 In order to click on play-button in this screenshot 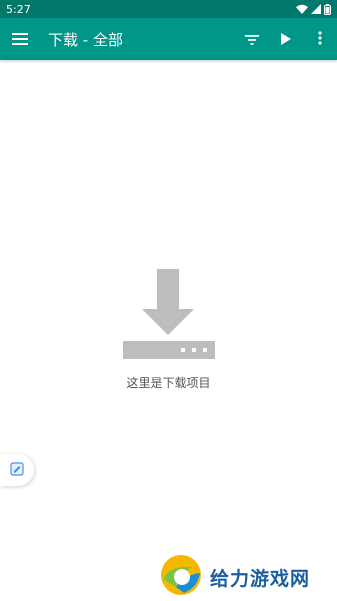, I will do `click(286, 39)`.